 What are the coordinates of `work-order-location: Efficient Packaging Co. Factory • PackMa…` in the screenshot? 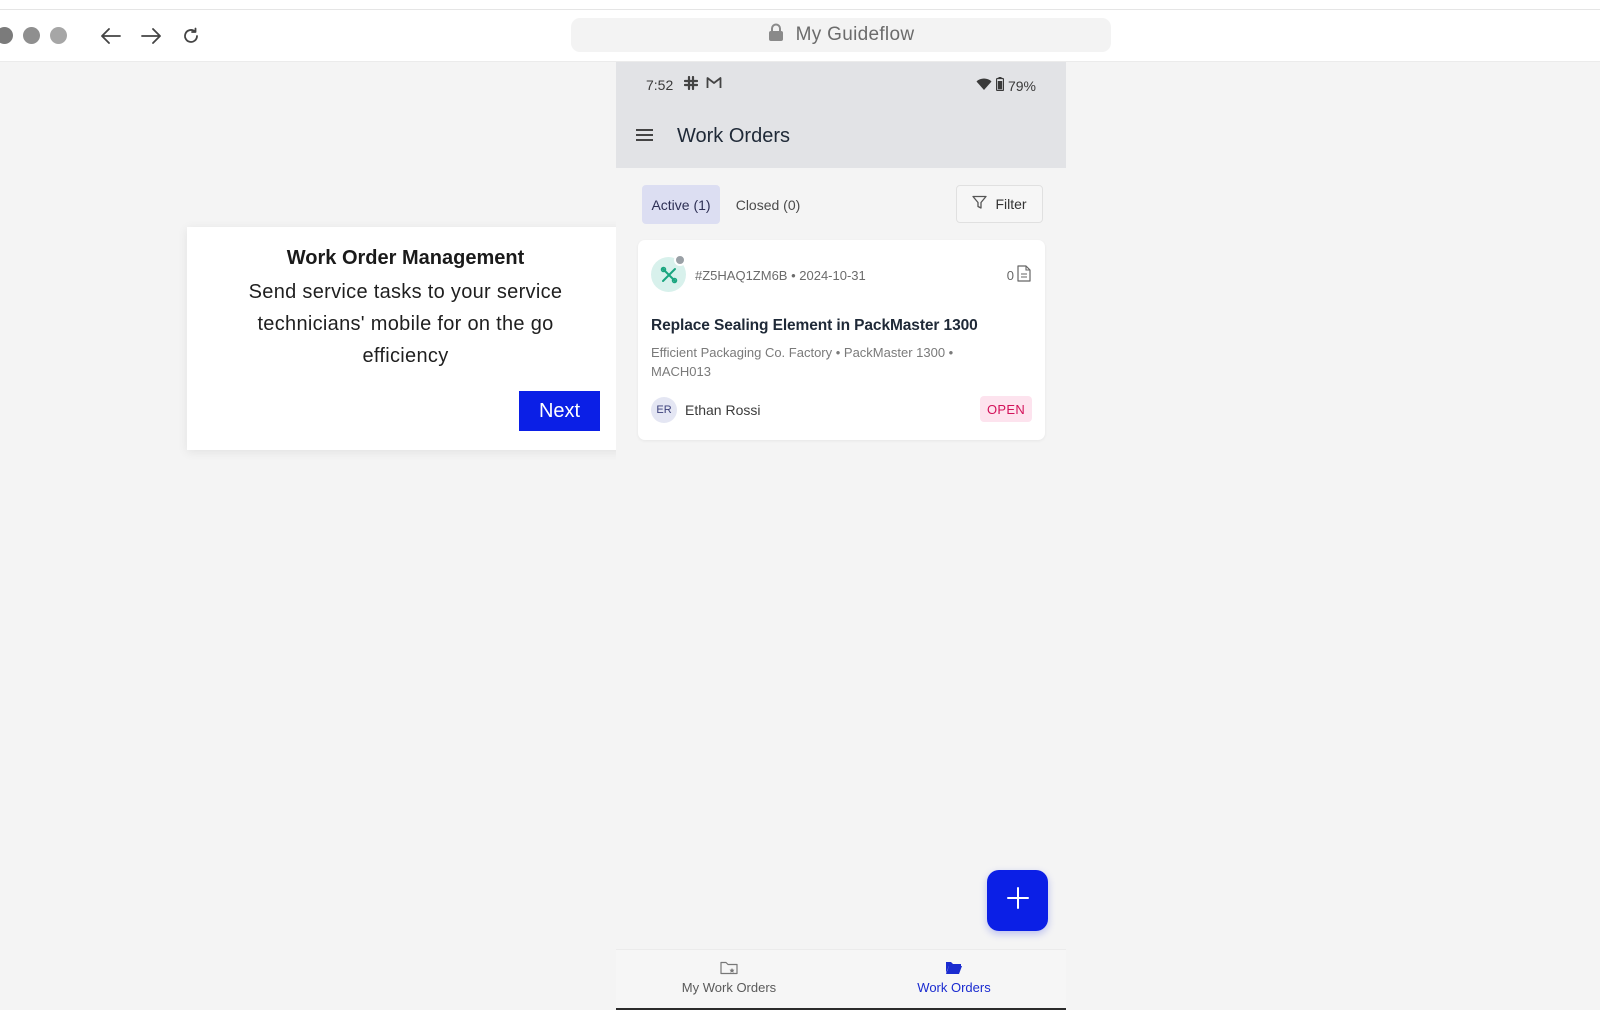 It's located at (802, 362).